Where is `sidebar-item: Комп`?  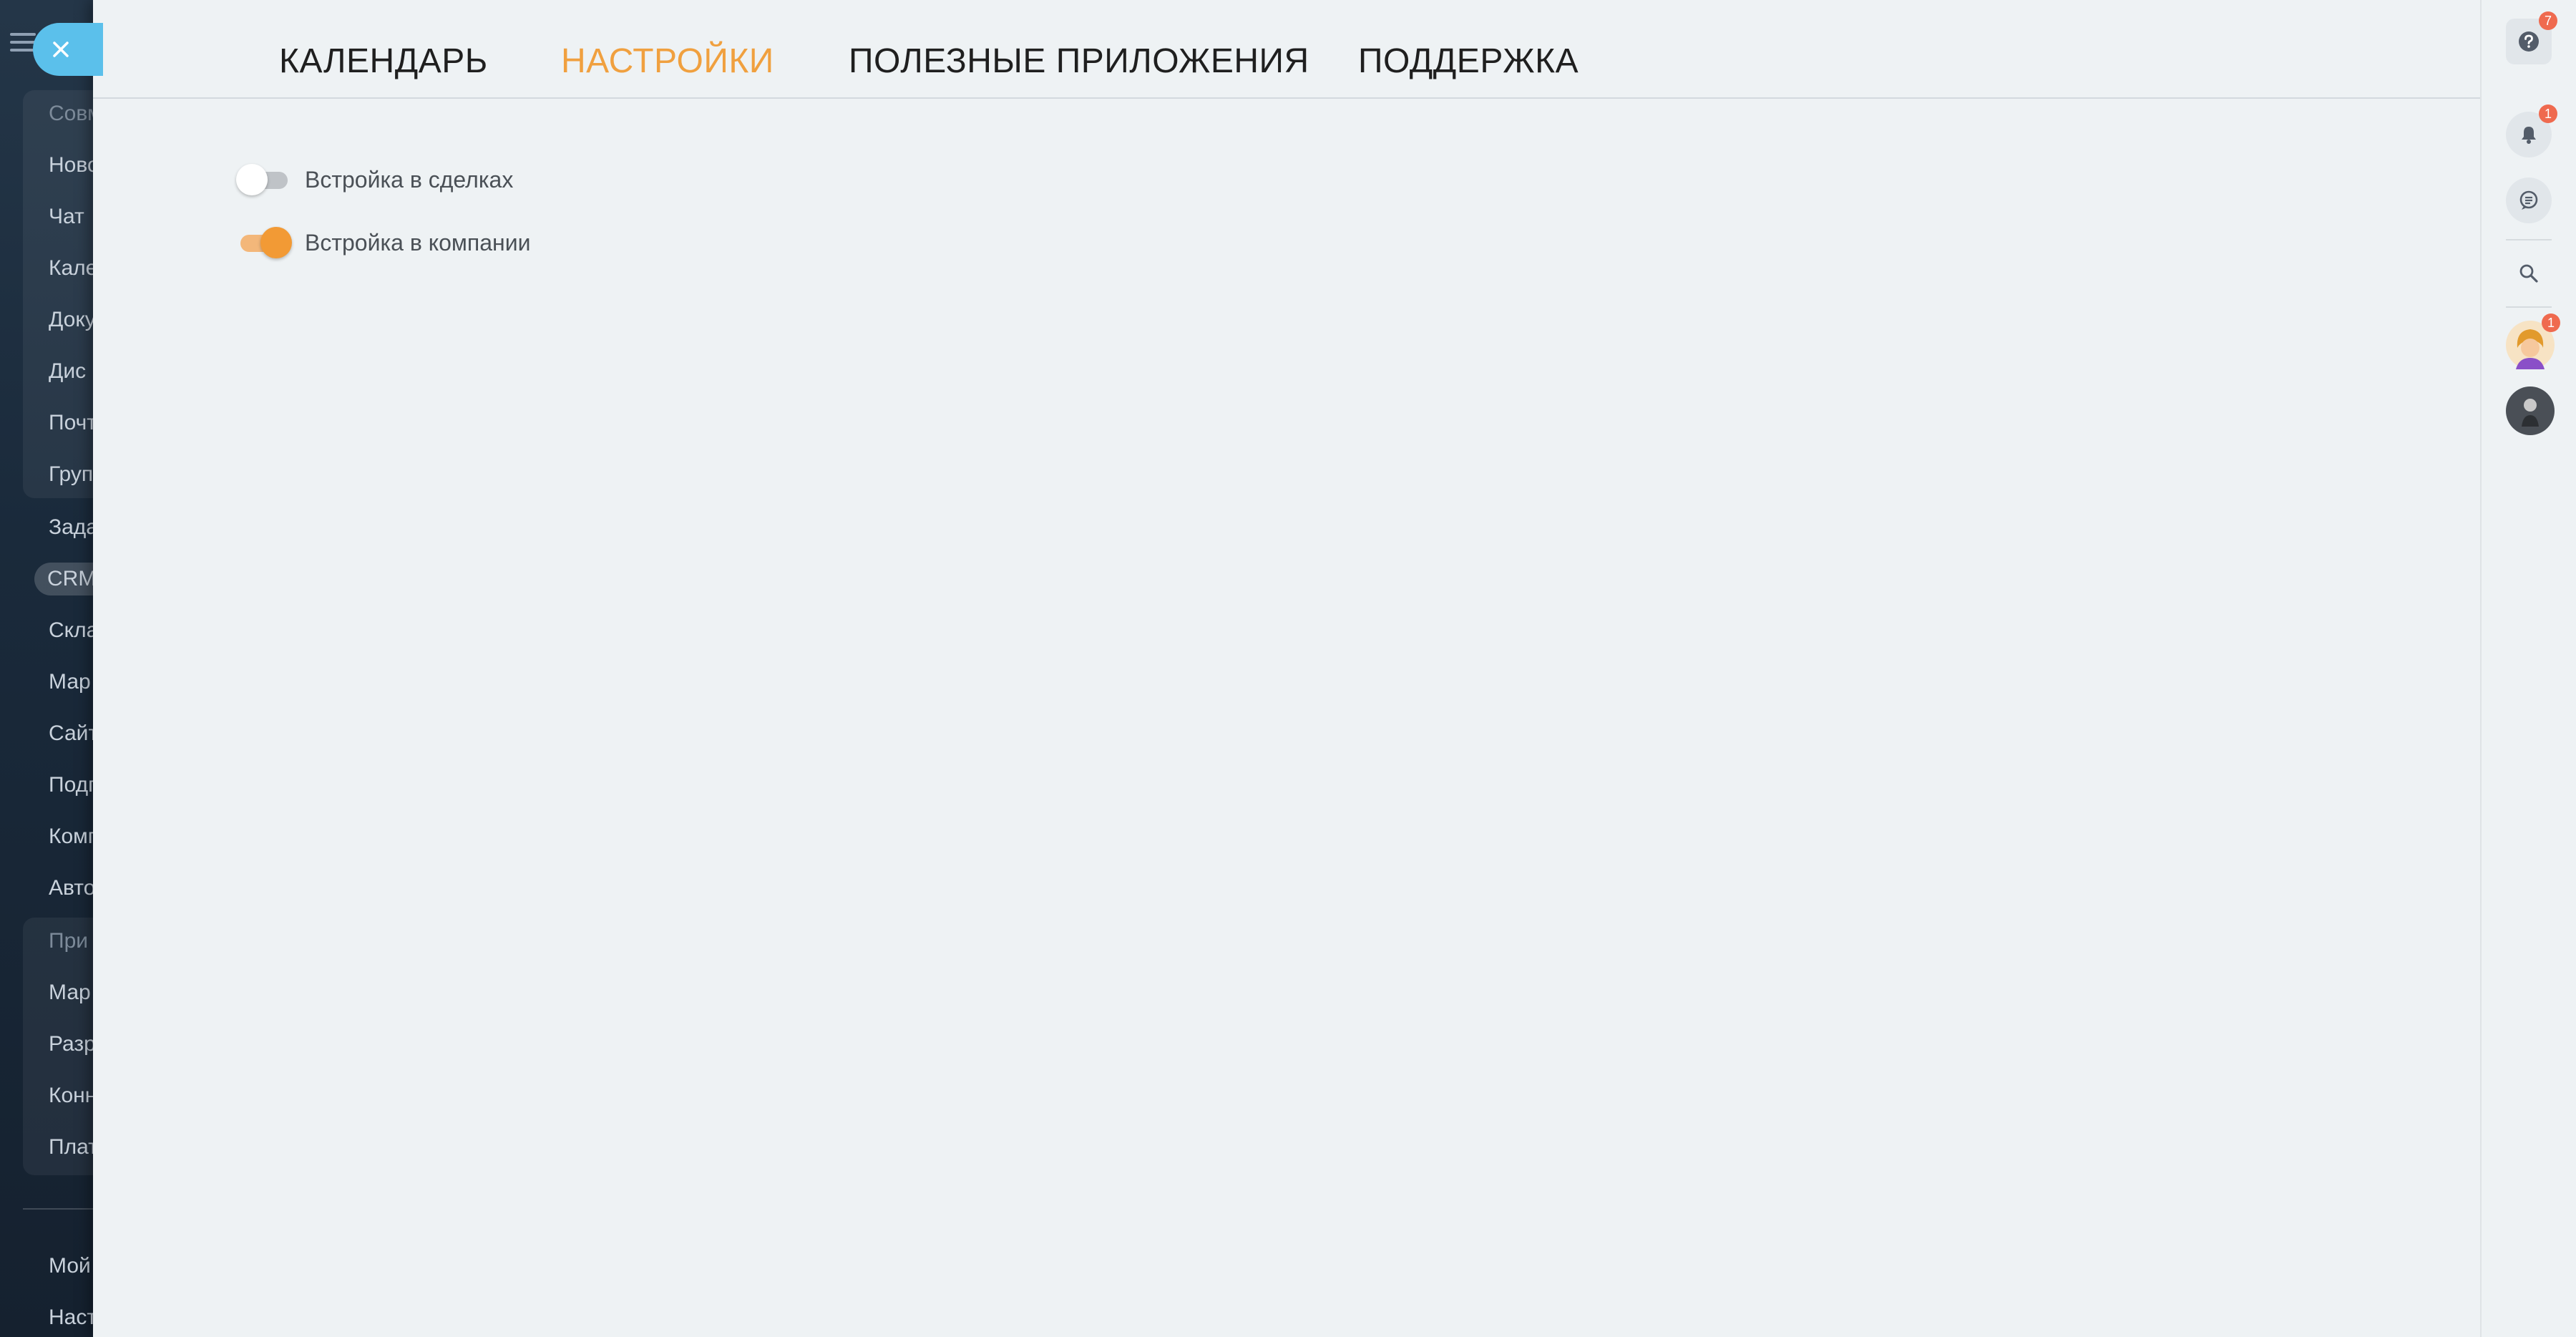 sidebar-item: Комп is located at coordinates (74, 837).